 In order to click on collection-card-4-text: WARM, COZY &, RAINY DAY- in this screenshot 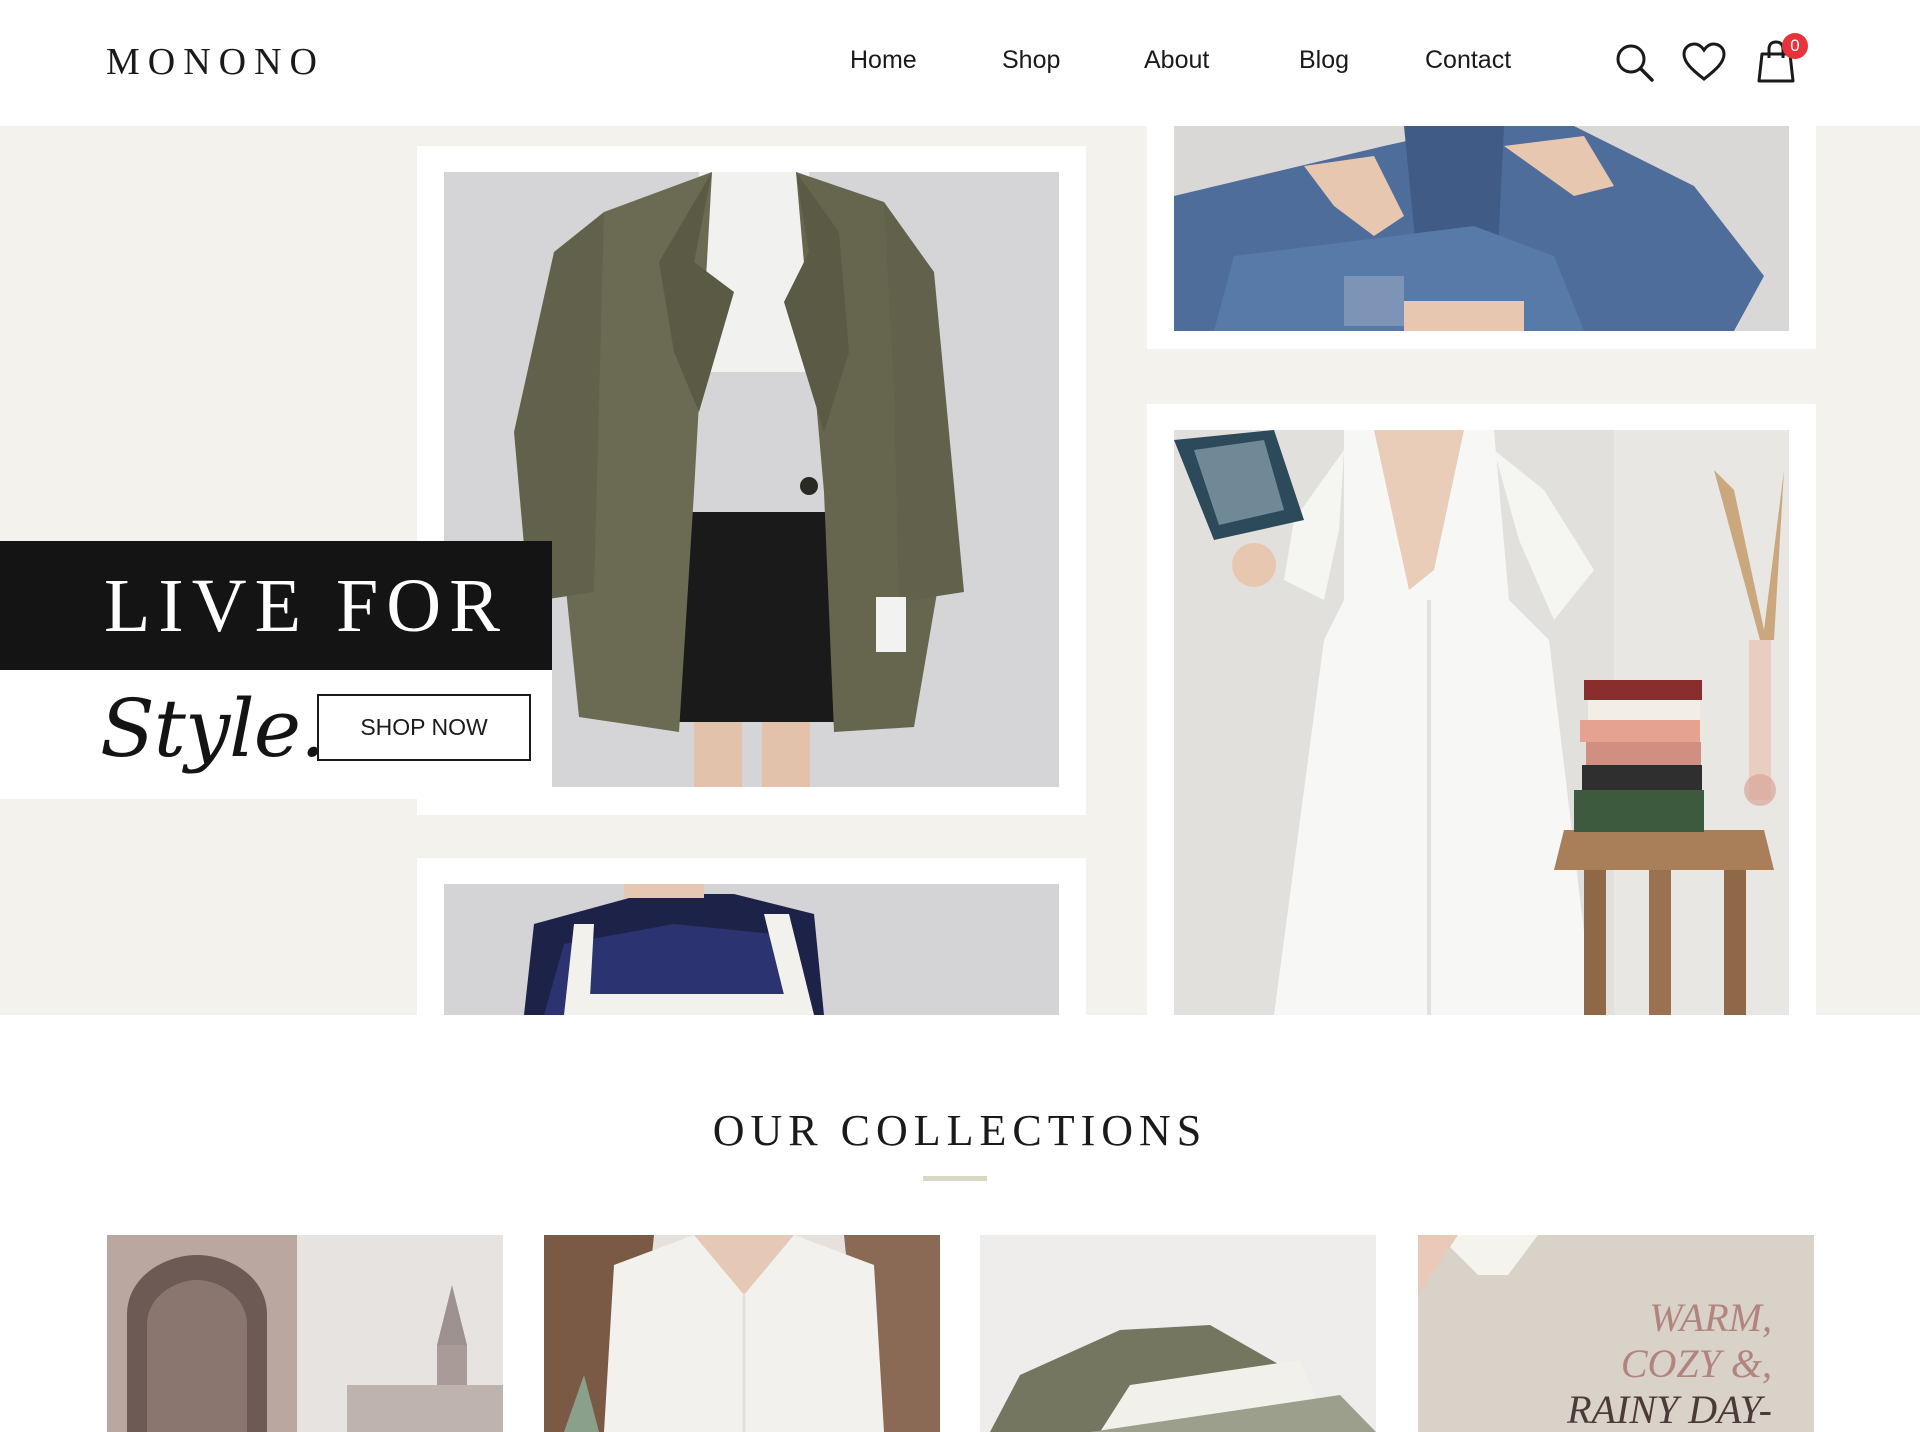, I will do `click(1595, 1363)`.